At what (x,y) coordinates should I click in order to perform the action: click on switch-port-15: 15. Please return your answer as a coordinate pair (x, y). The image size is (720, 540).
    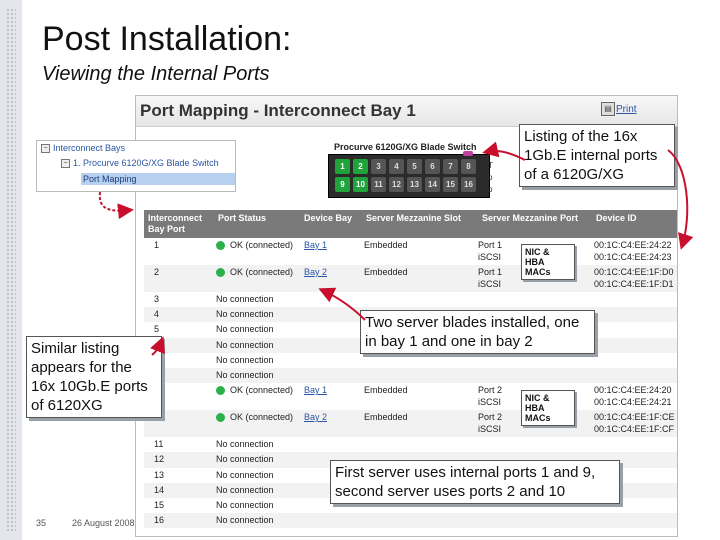
    Looking at the image, I should click on (450, 184).